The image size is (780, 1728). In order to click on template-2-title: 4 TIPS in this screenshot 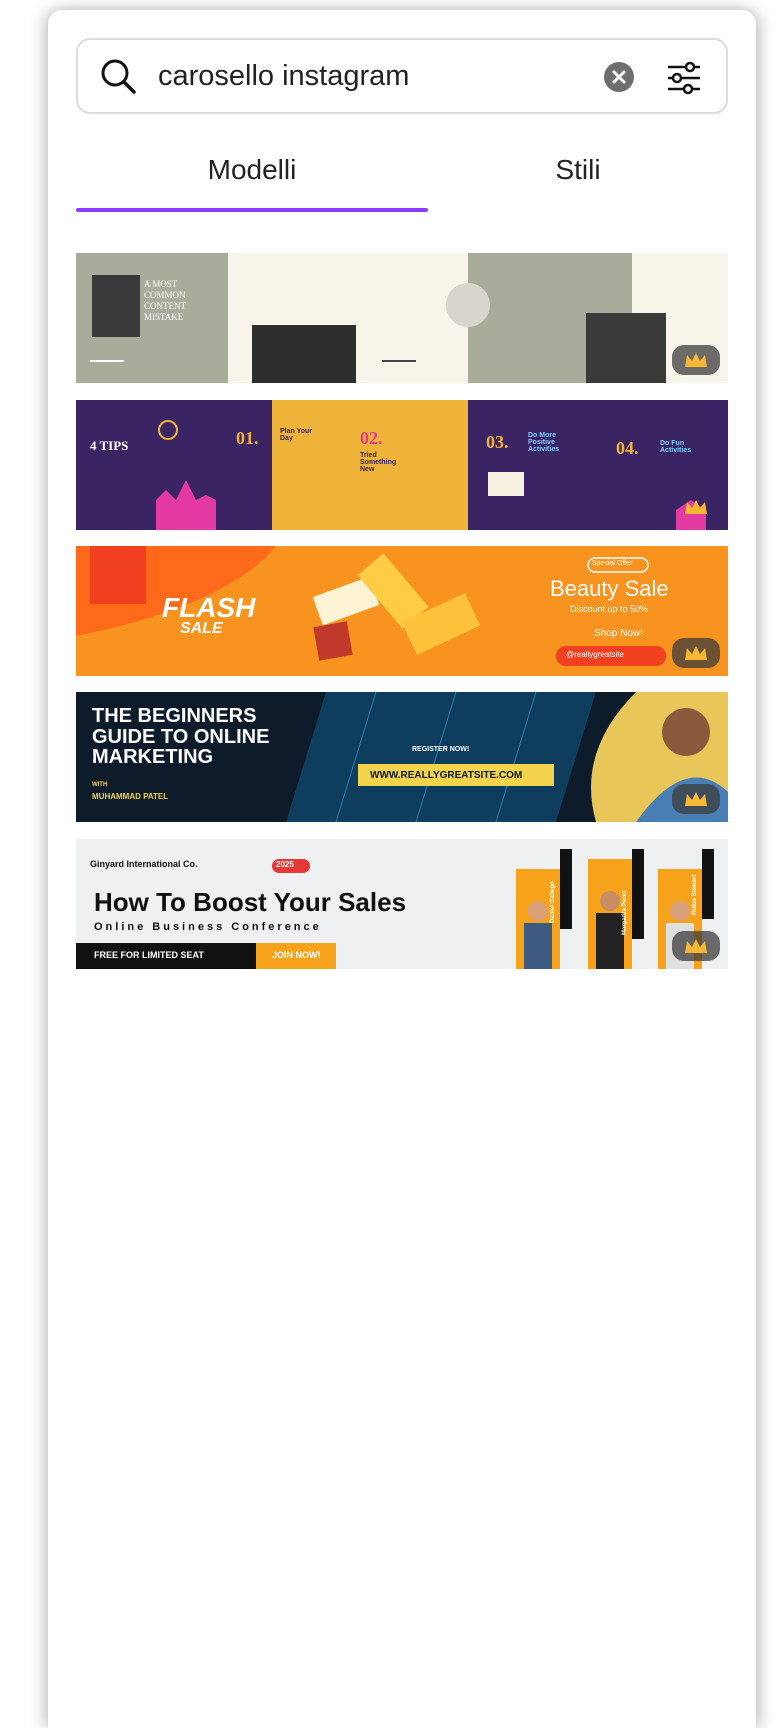, I will do `click(109, 445)`.